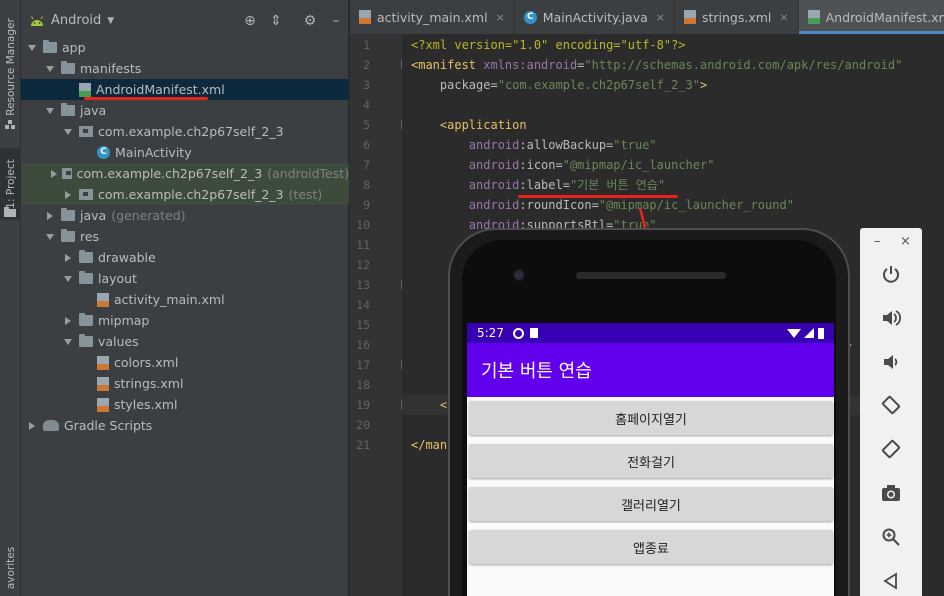 The width and height of the screenshot is (944, 596). What do you see at coordinates (891, 537) in the screenshot?
I see `zoom-icon` at bounding box center [891, 537].